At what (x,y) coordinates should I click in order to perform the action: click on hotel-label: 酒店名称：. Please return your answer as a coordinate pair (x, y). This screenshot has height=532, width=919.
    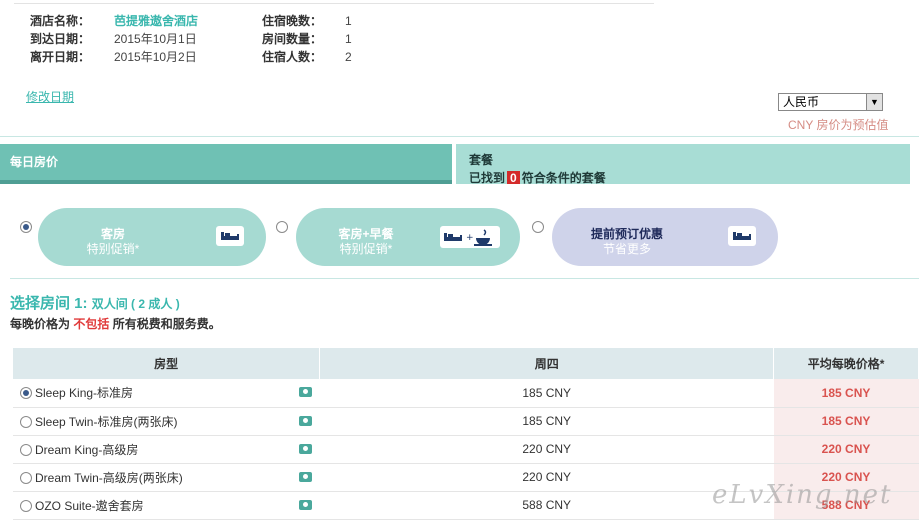
    Looking at the image, I should click on (60, 21).